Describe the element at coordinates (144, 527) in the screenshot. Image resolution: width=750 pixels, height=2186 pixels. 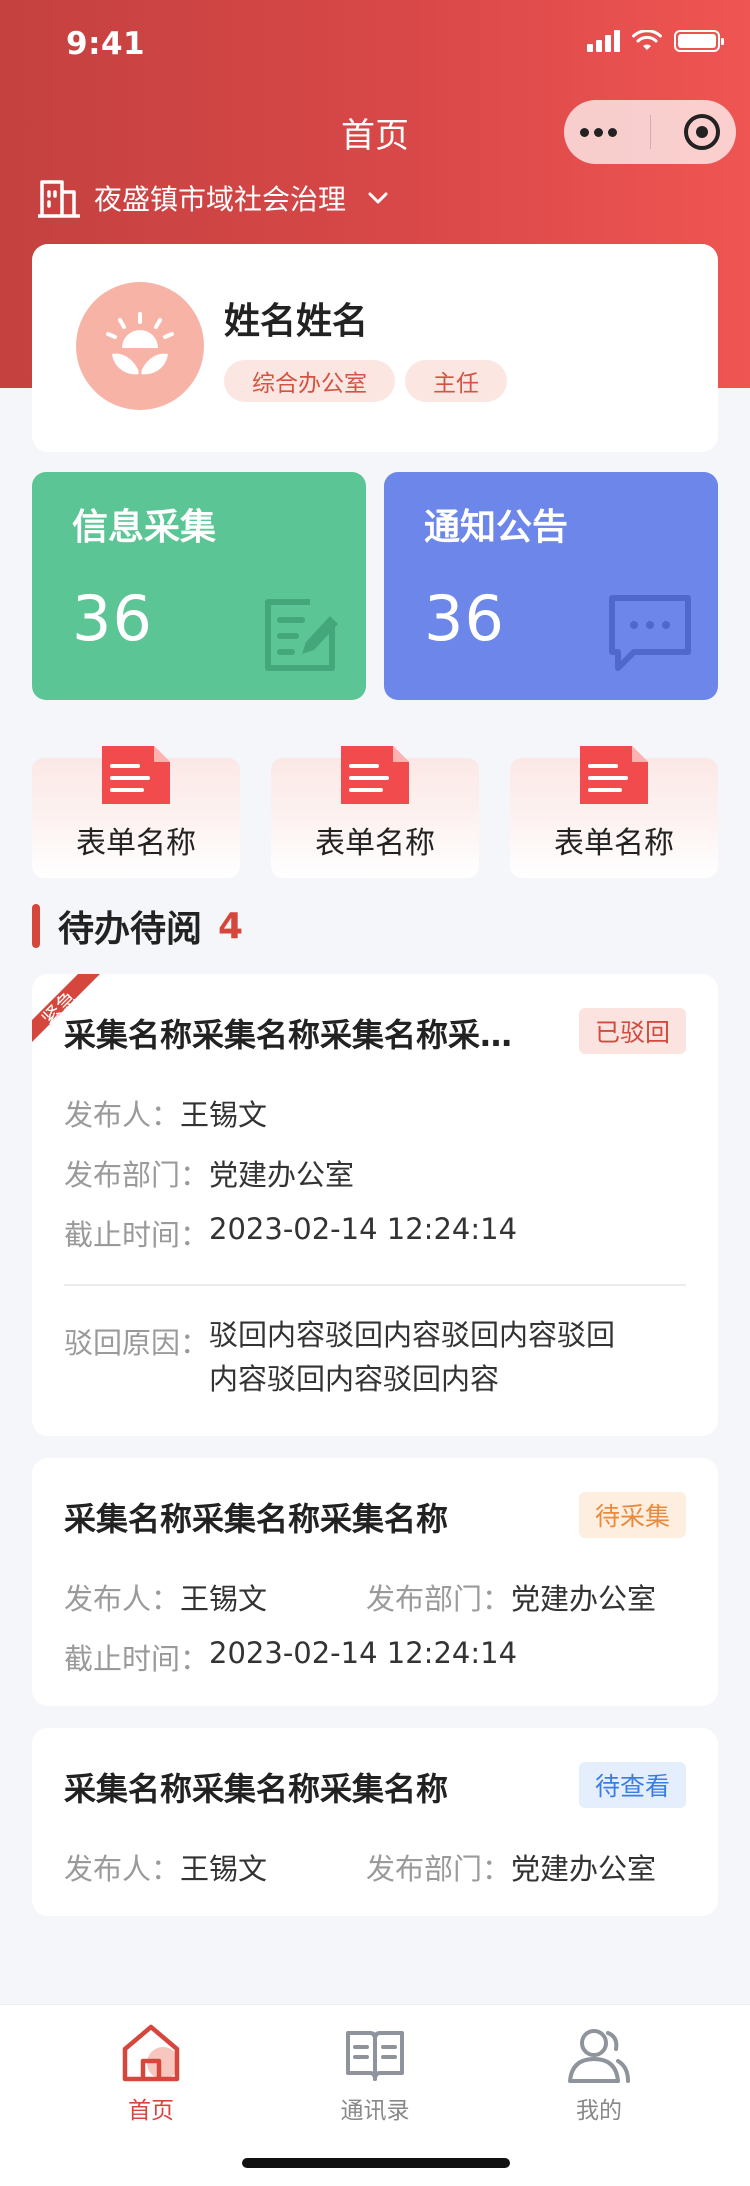
I see `stat-label: 信息采集` at that location.